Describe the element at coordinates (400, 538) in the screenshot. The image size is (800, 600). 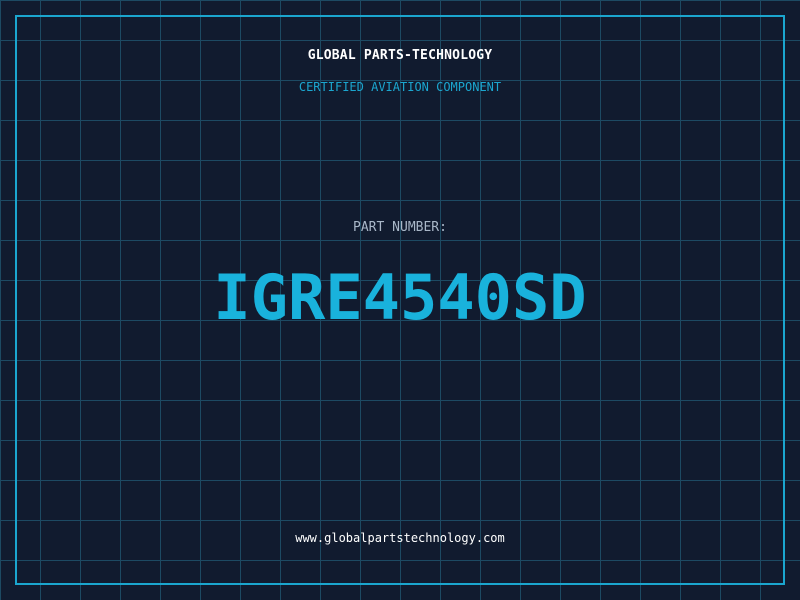
I see `website-link: www.globalpartstechnology.com` at that location.